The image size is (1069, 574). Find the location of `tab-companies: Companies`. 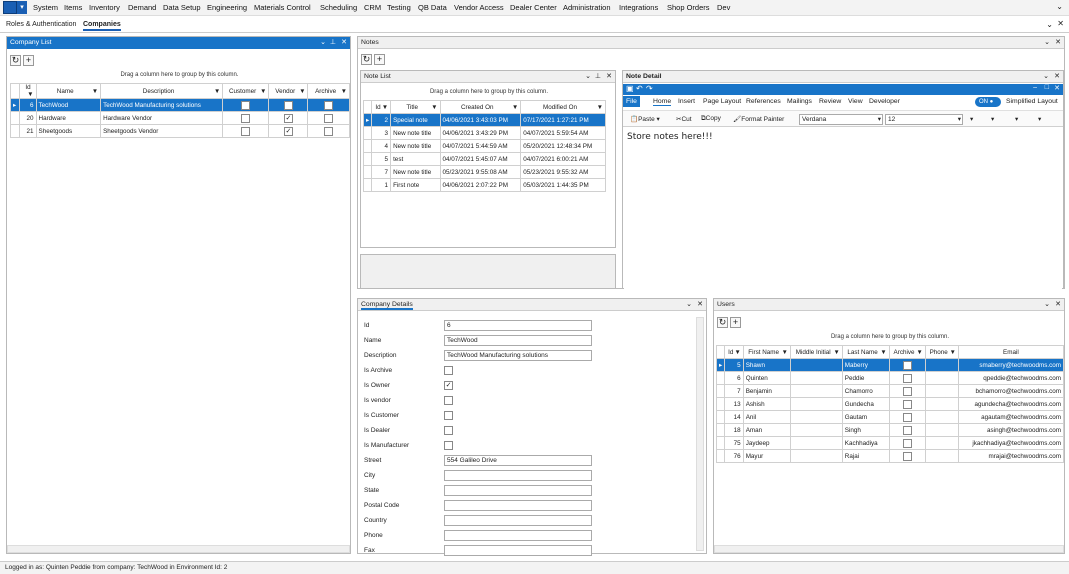

tab-companies: Companies is located at coordinates (102, 26).